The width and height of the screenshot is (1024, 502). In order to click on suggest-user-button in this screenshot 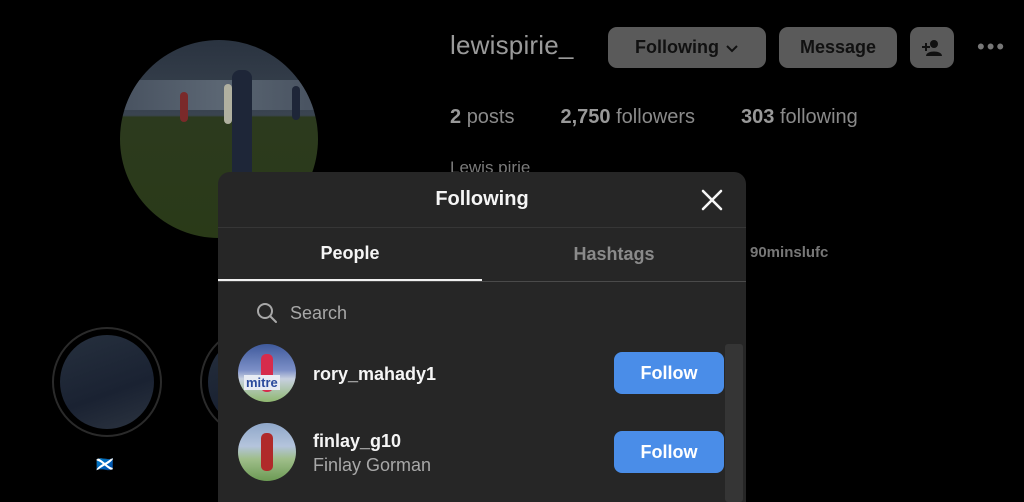, I will do `click(932, 47)`.